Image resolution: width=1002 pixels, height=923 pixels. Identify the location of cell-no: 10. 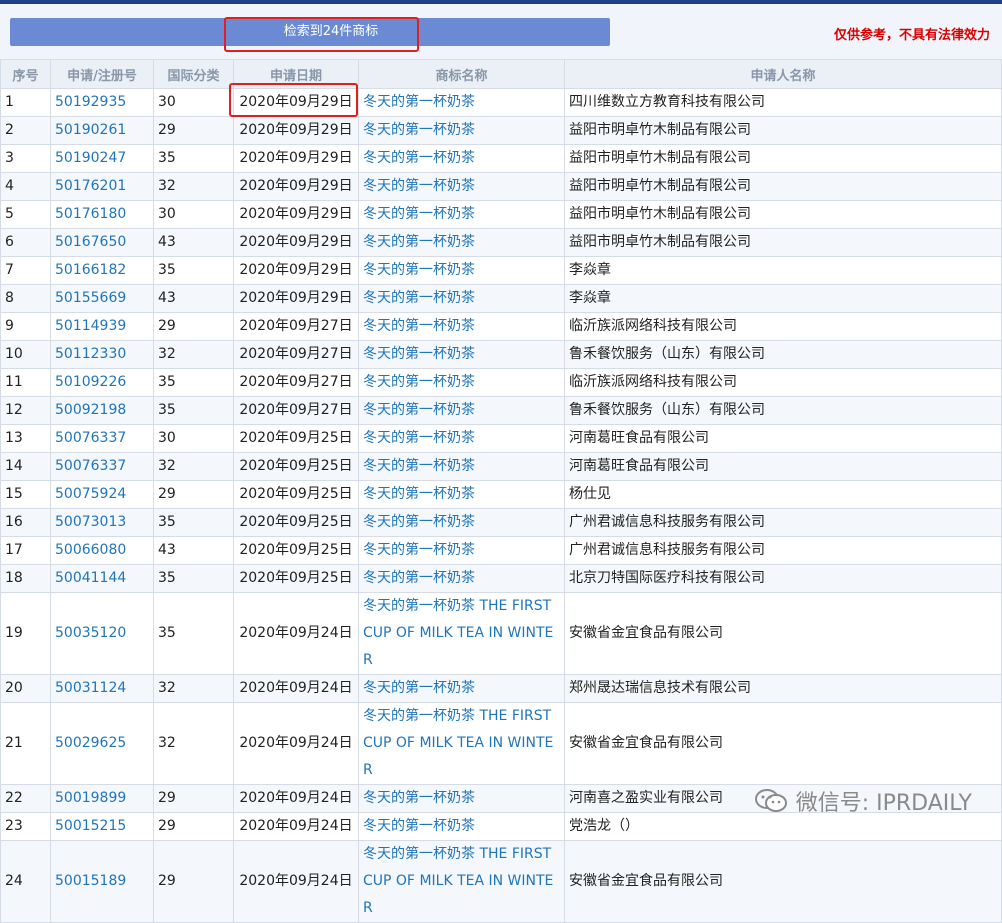
(25, 354).